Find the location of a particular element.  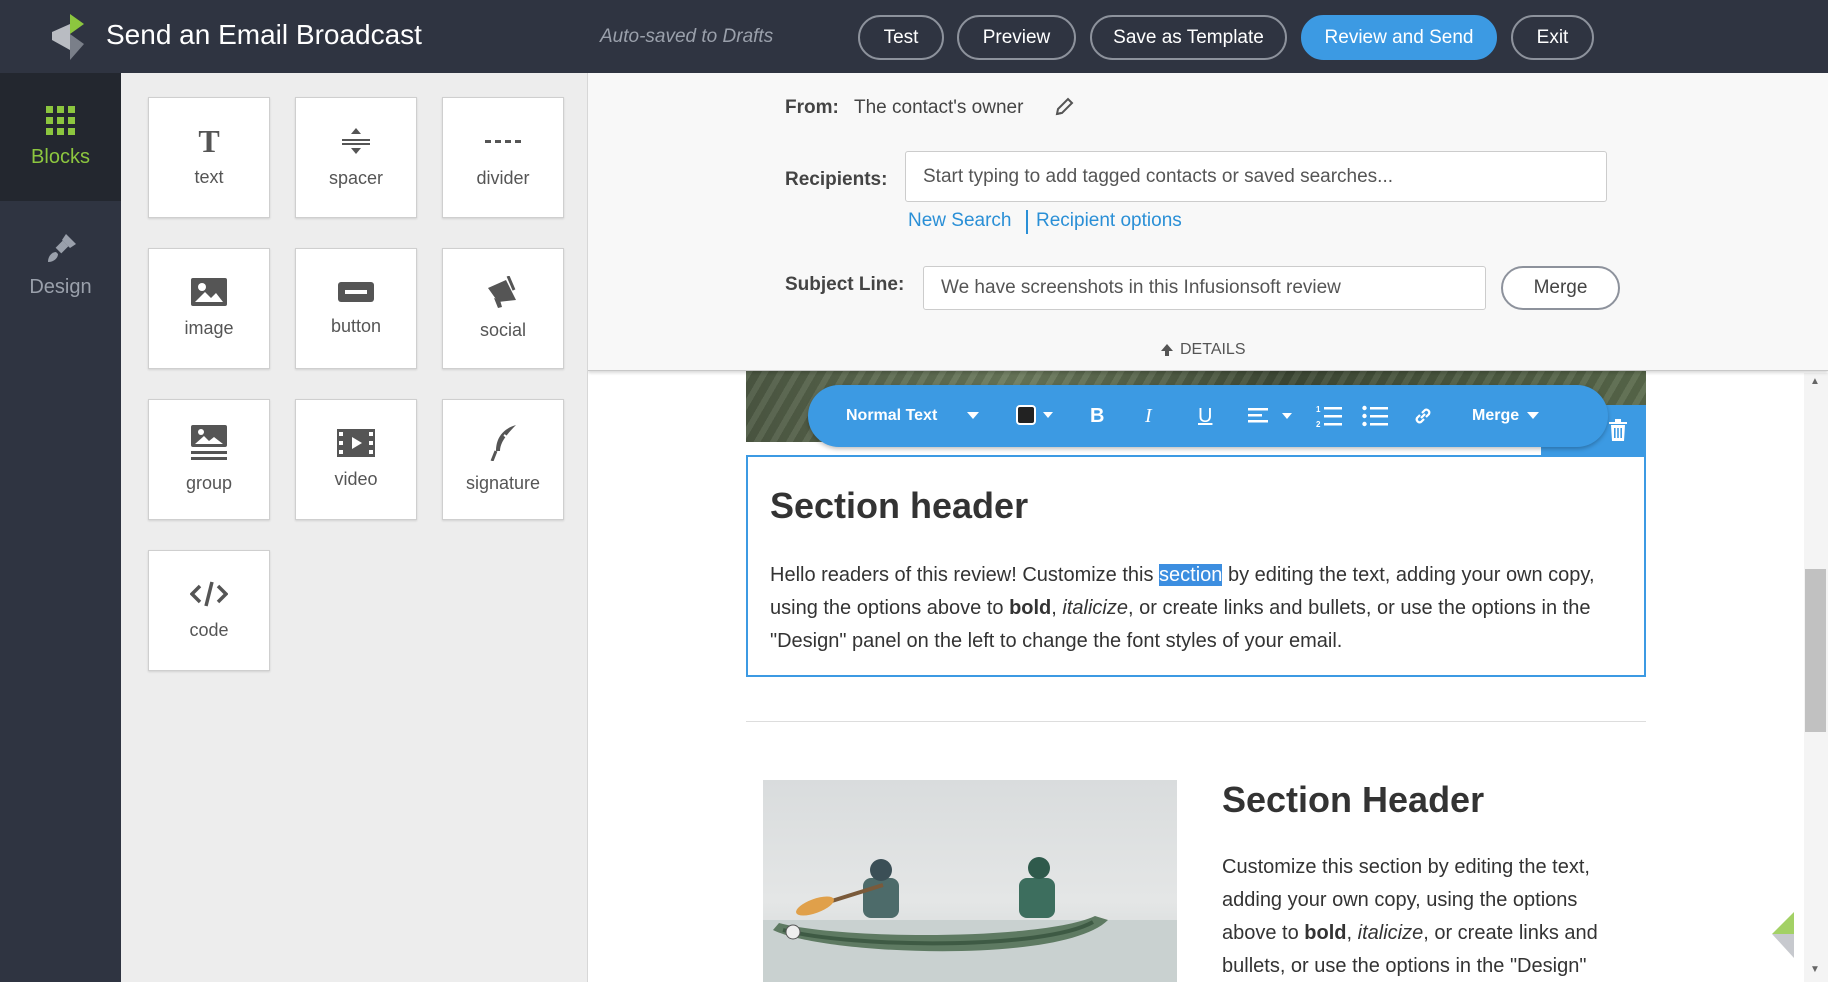

svg-text: T is located at coordinates (208, 141).